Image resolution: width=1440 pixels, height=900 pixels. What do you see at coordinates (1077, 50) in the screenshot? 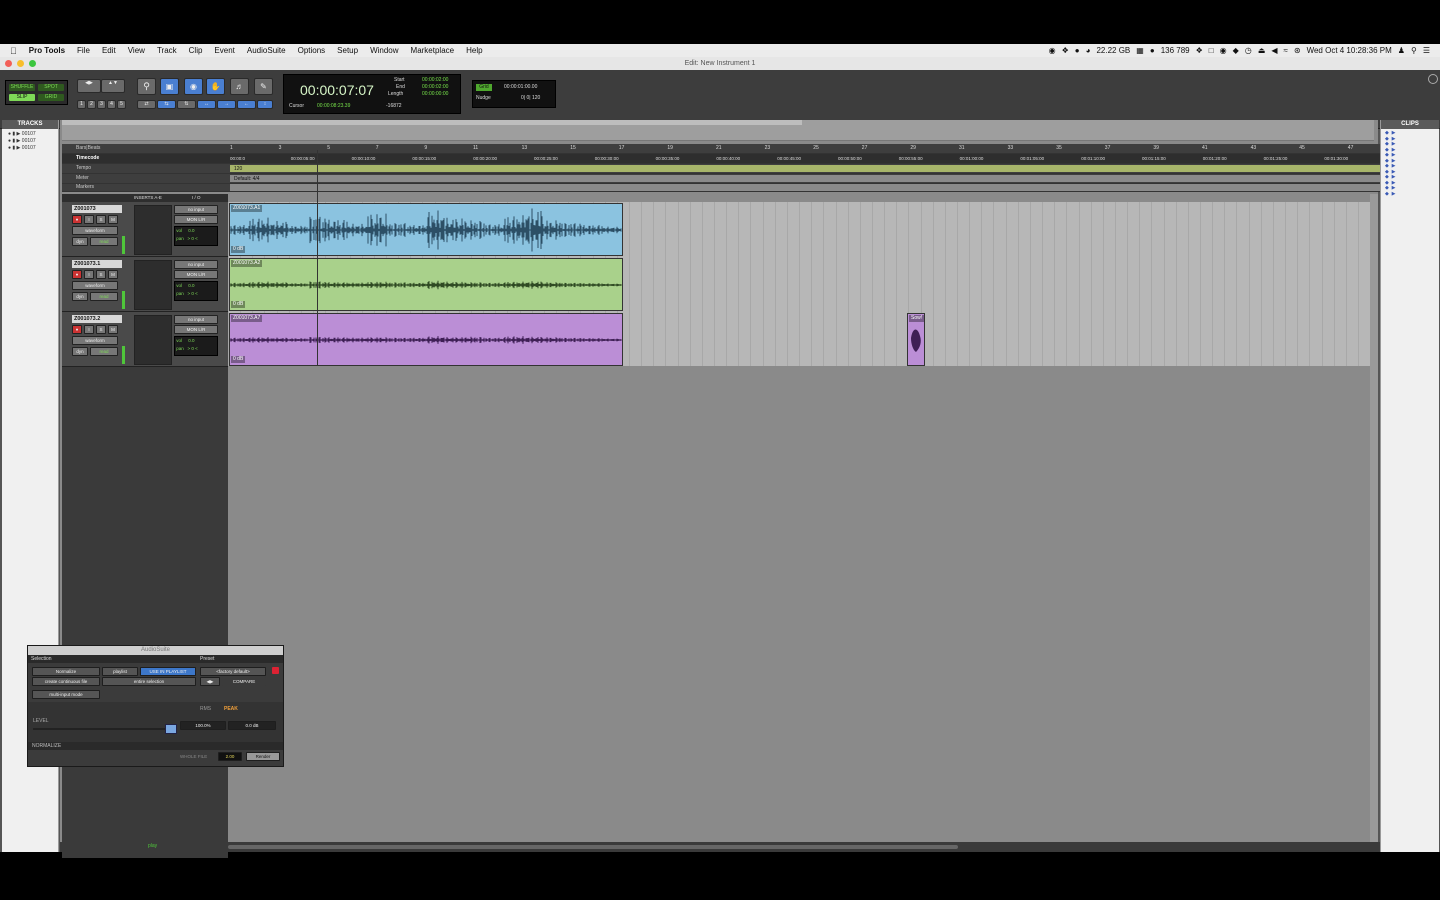
I see `info-icon: ●` at bounding box center [1077, 50].